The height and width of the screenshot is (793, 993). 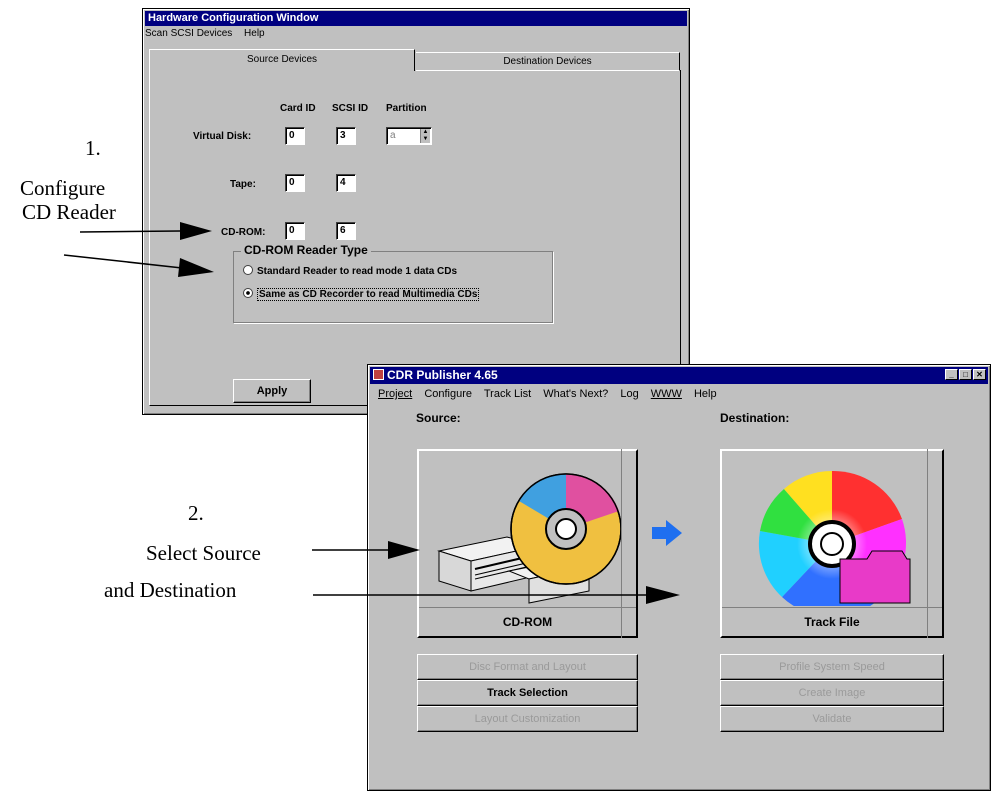 I want to click on apply-button: Apply, so click(x=272, y=391).